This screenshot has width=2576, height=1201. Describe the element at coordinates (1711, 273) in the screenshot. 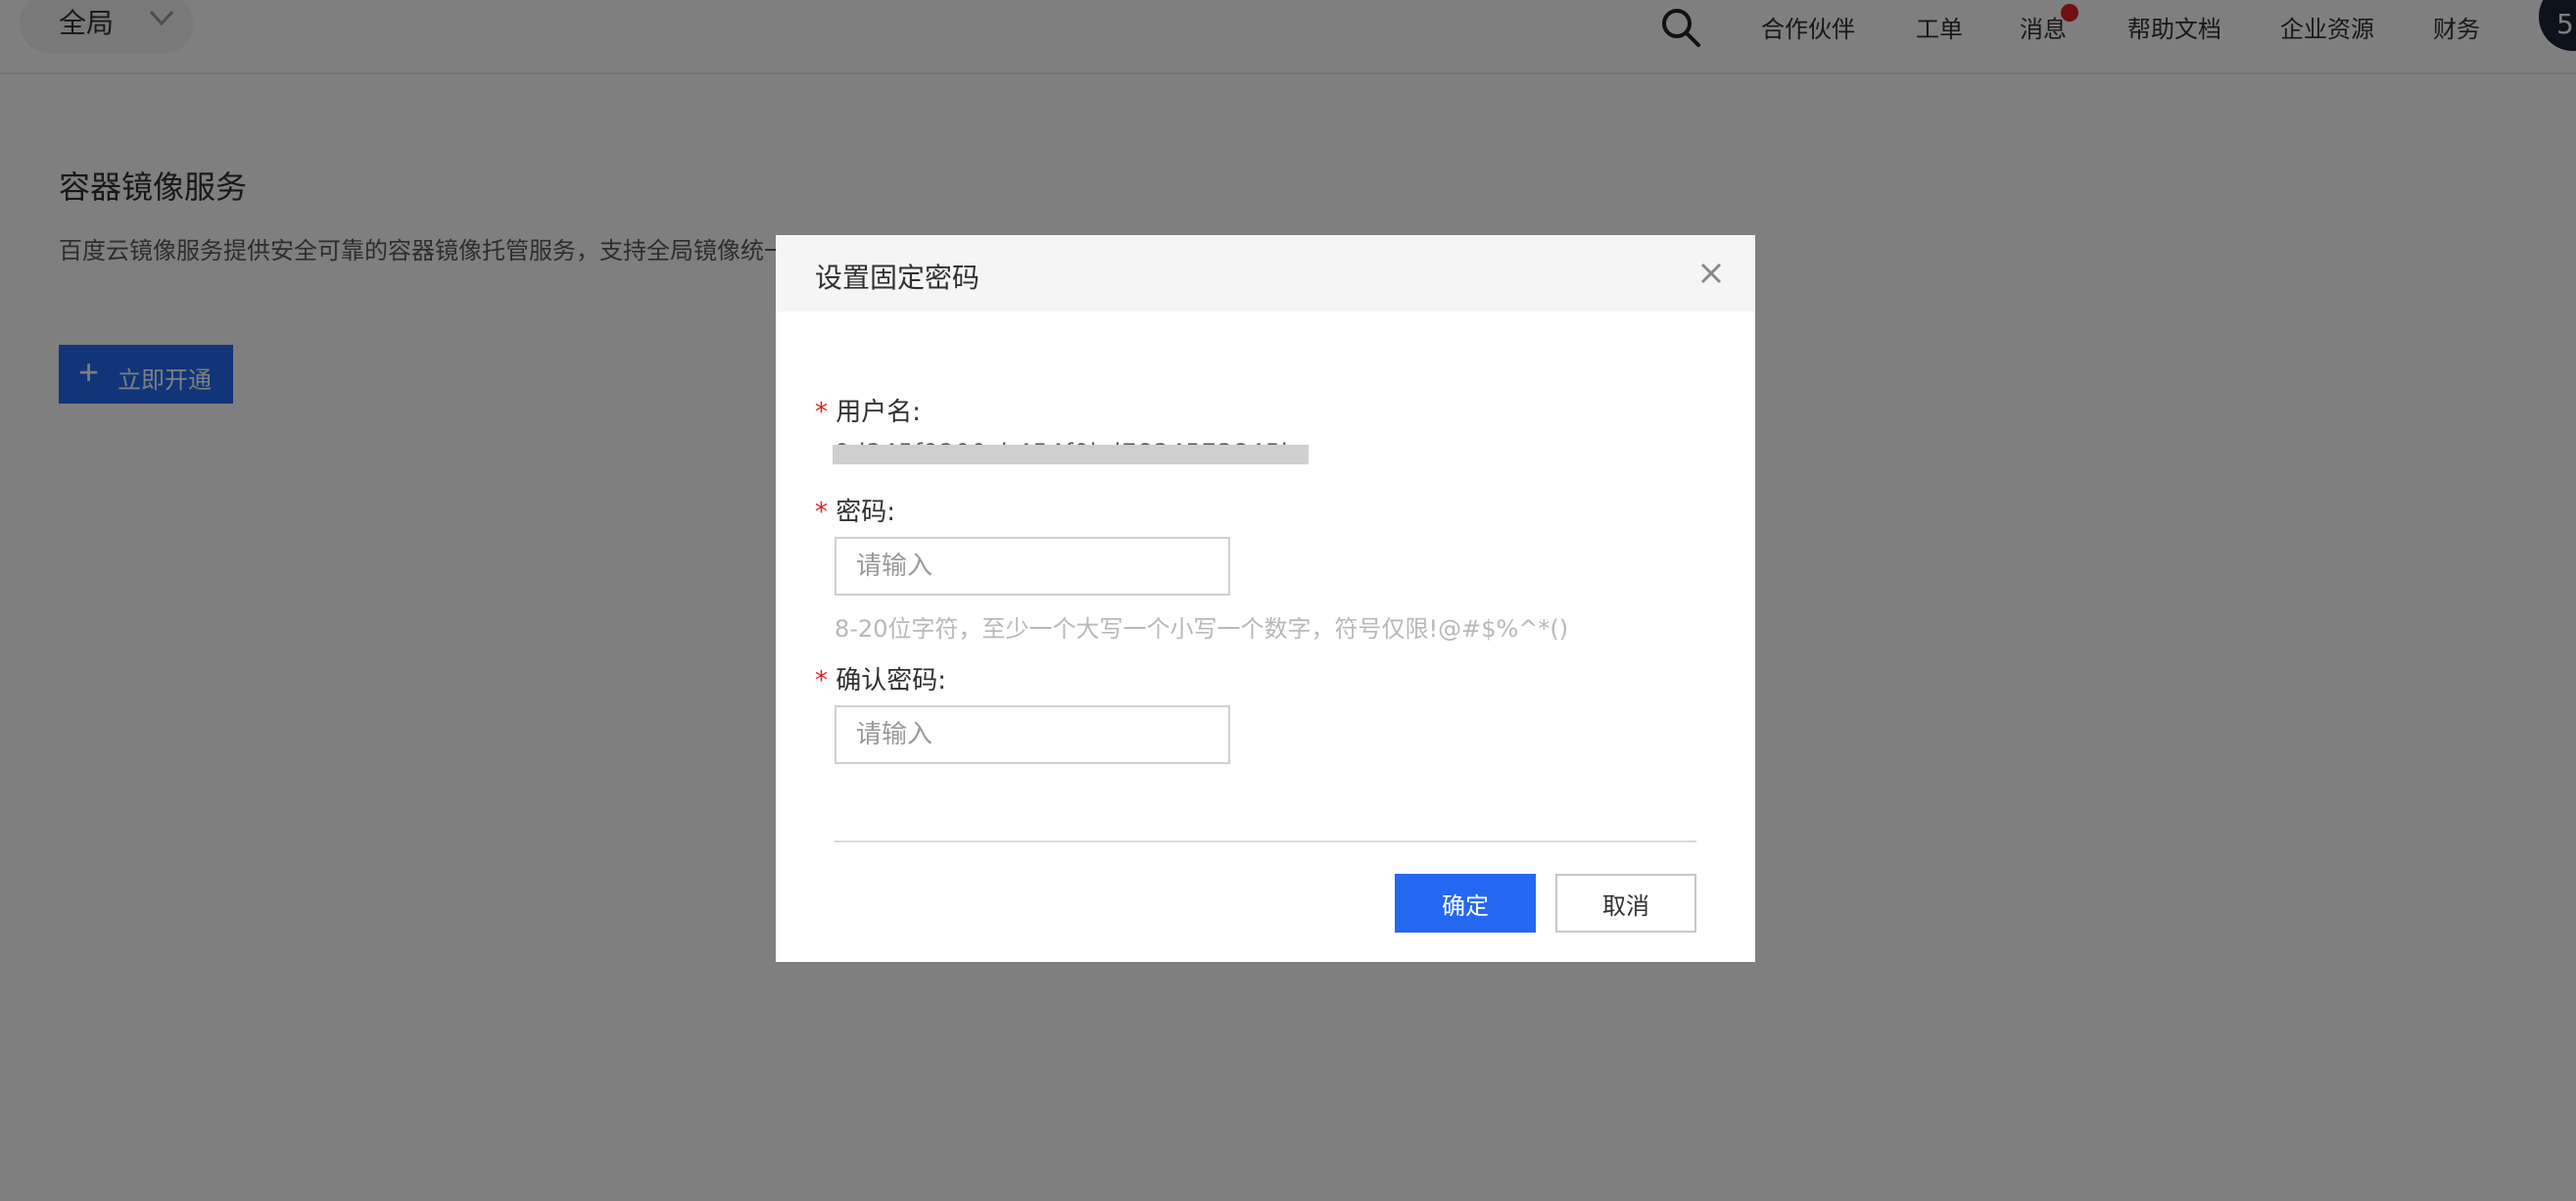

I see `close-icon` at that location.